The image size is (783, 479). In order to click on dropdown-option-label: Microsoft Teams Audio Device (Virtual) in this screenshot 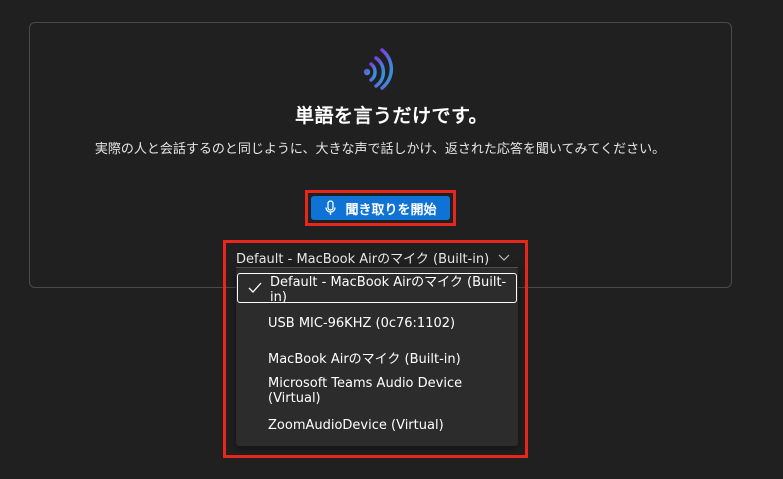, I will do `click(365, 391)`.